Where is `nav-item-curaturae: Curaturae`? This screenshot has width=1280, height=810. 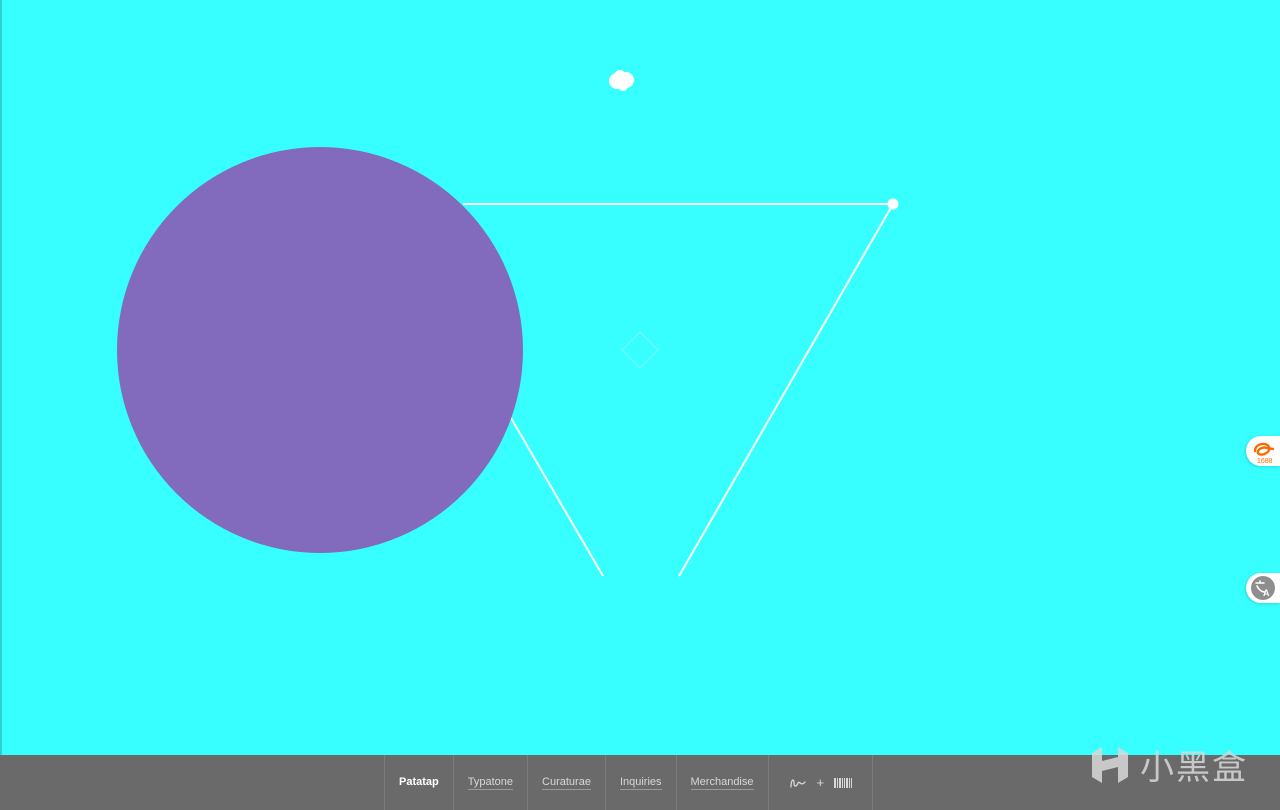 nav-item-curaturae: Curaturae is located at coordinates (567, 782).